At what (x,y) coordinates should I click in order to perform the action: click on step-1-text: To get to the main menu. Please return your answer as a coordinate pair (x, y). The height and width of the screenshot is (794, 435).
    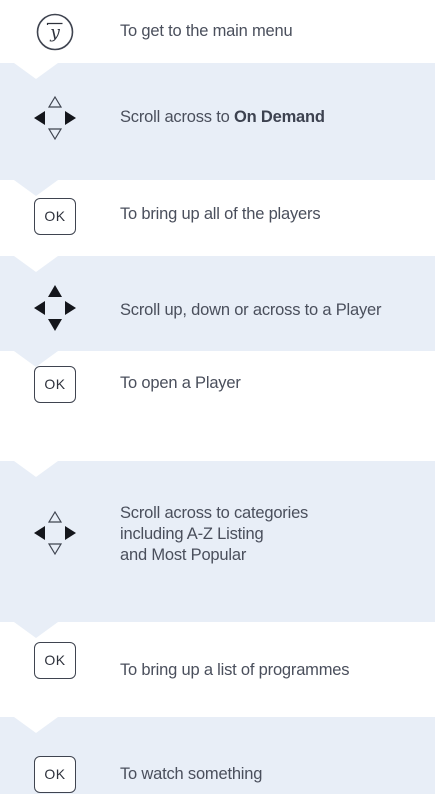
    Looking at the image, I should click on (206, 31).